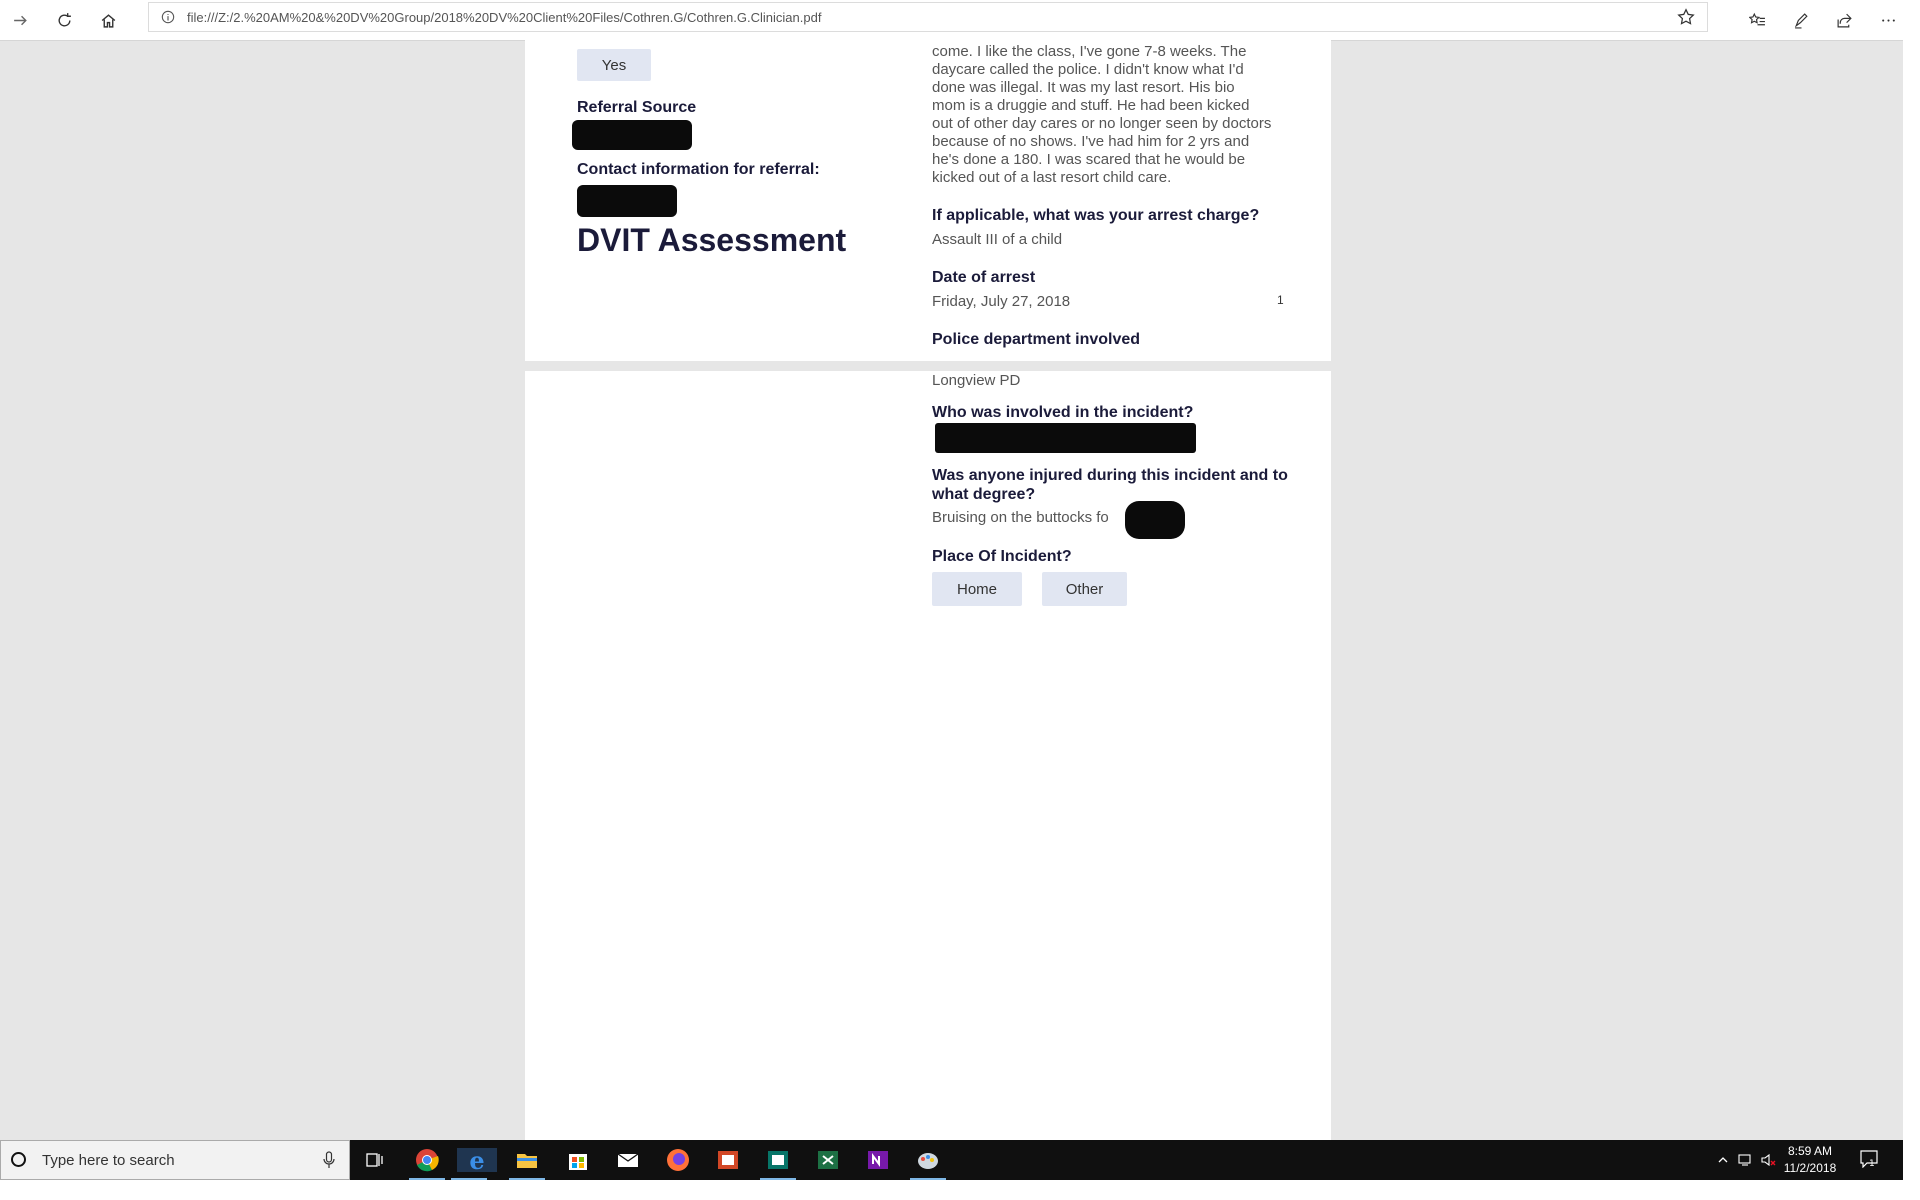 This screenshot has height=1200, width=1920. Describe the element at coordinates (108, 20) in the screenshot. I see `home-icon` at that location.